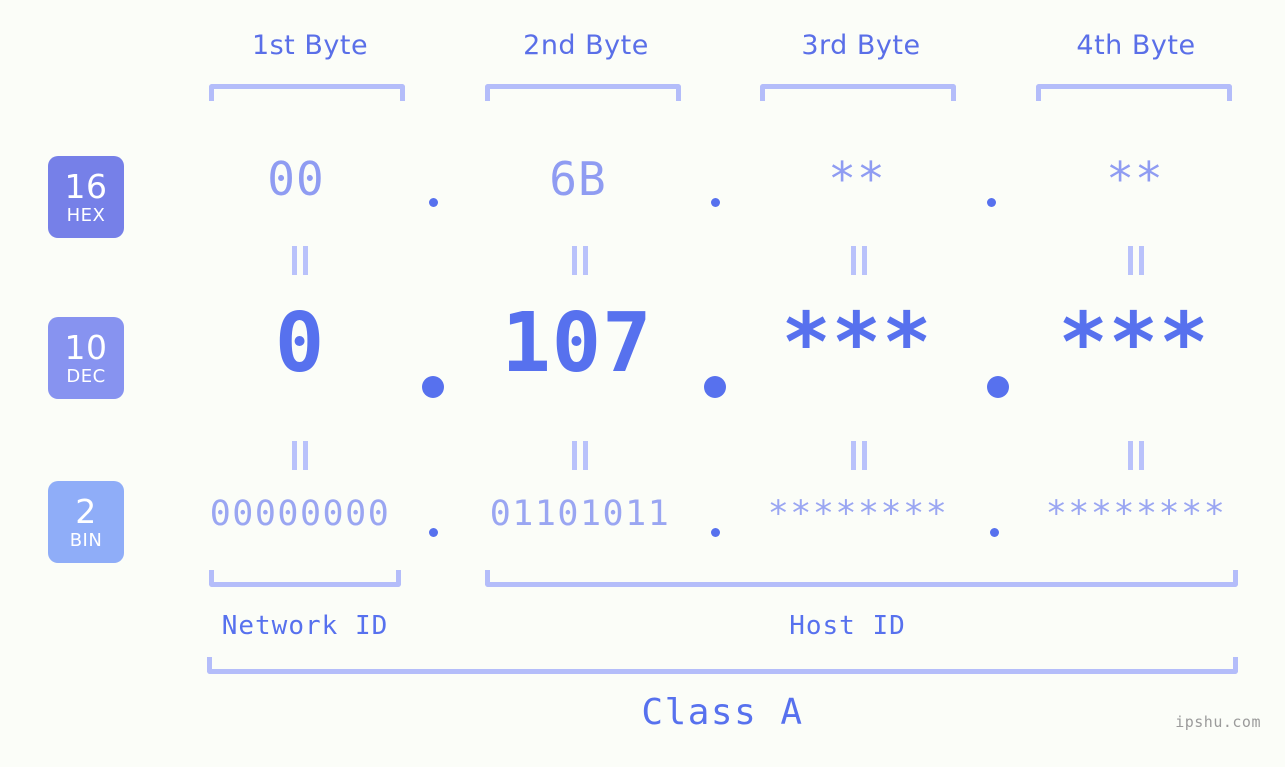 Image resolution: width=1285 pixels, height=767 pixels. Describe the element at coordinates (1135, 179) in the screenshot. I see `hex-byte-4: **` at that location.